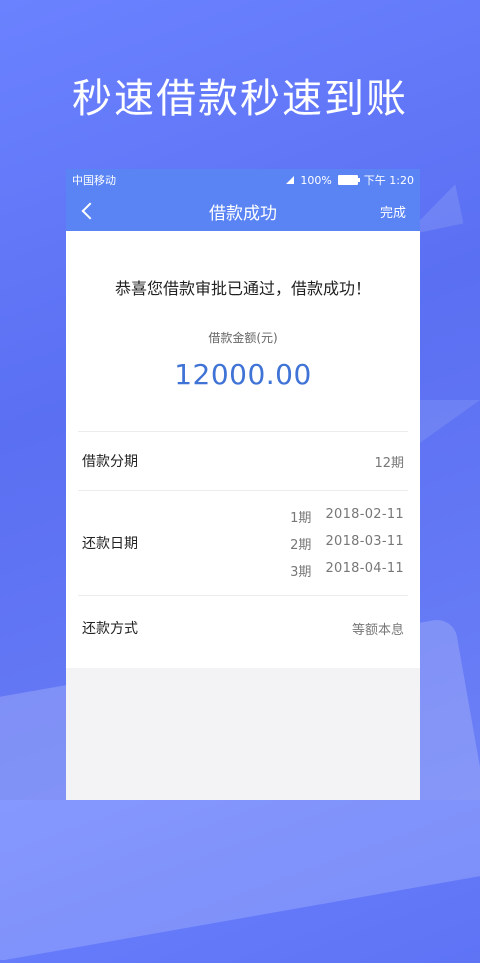 The height and width of the screenshot is (963, 480). Describe the element at coordinates (364, 568) in the screenshot. I see `date-value: 2018-04-11` at that location.